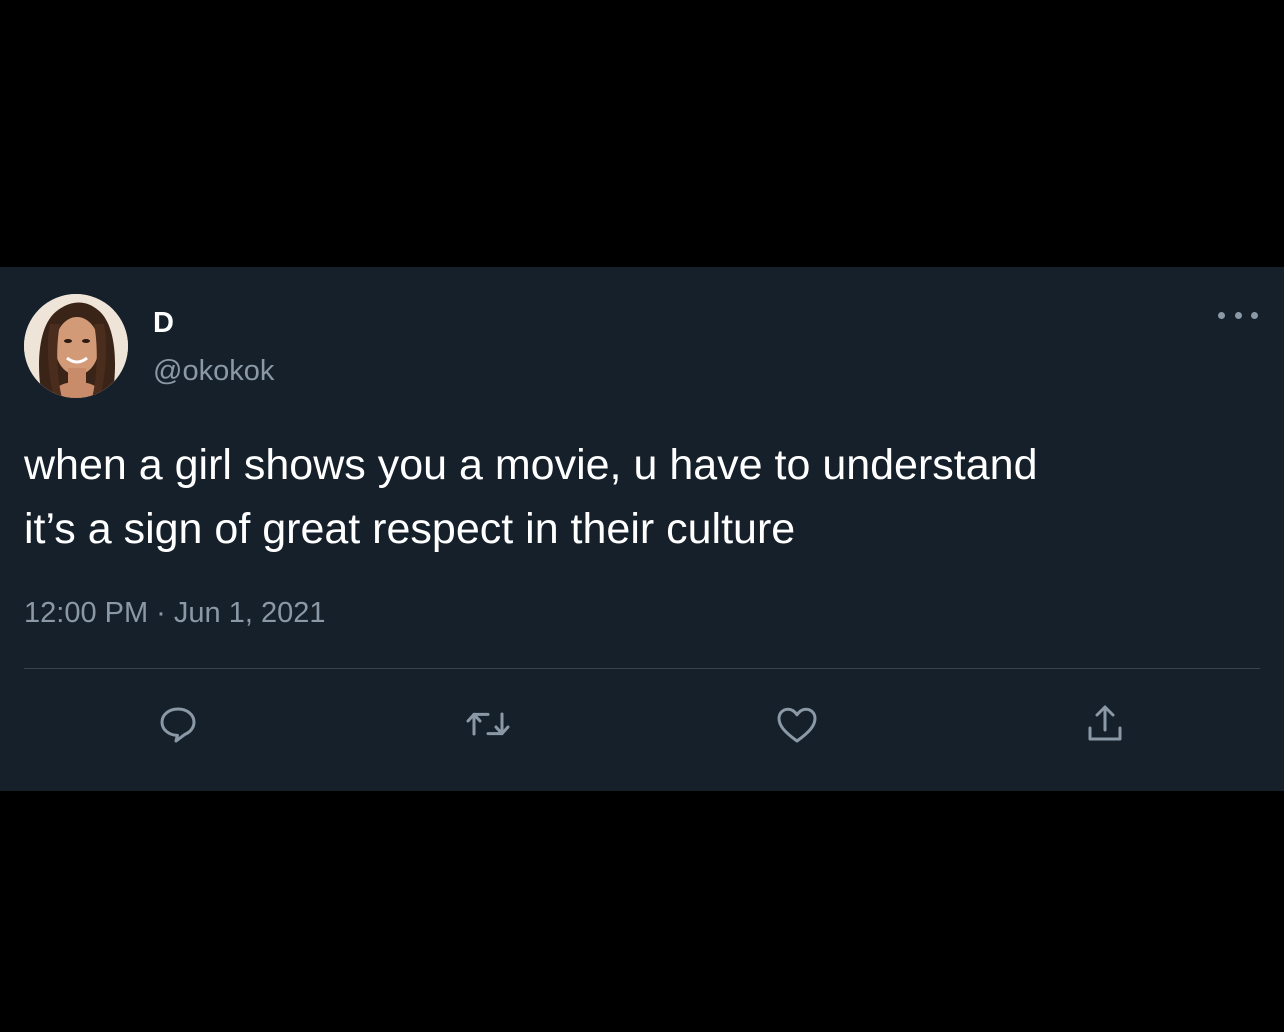 Image resolution: width=1284 pixels, height=1032 pixels. What do you see at coordinates (642, 724) in the screenshot?
I see `tweet-actions` at bounding box center [642, 724].